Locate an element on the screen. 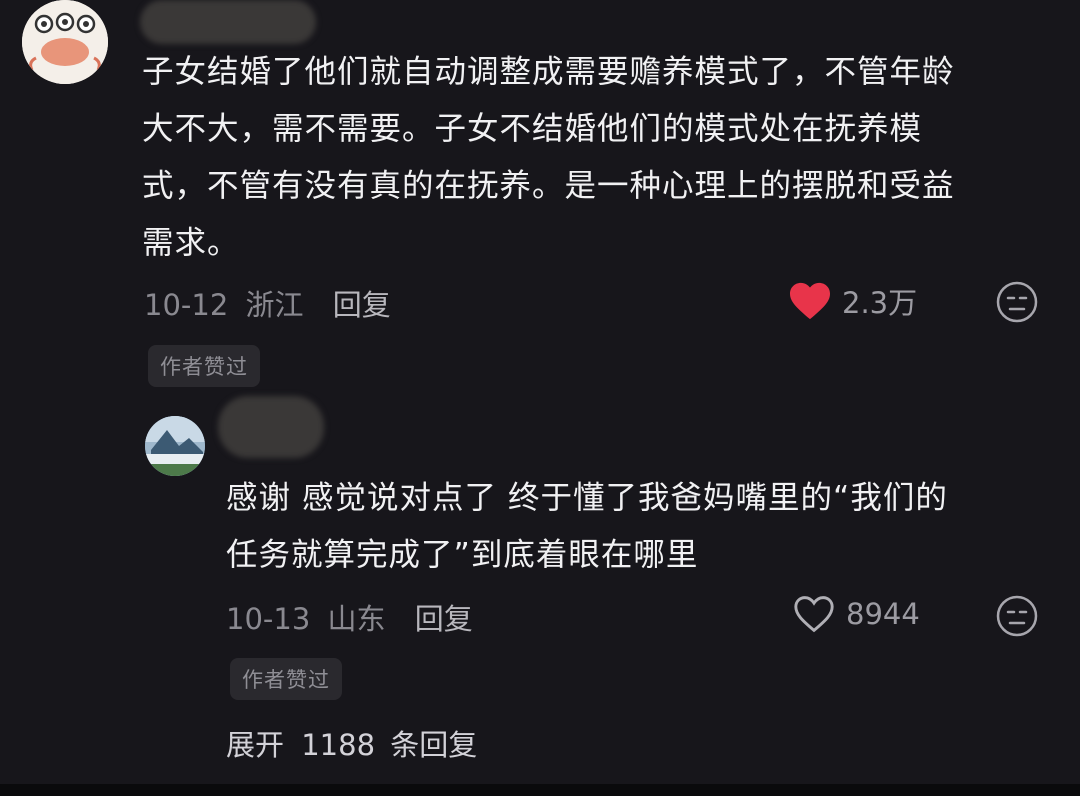  reply-reply-button: 回复 is located at coordinates (444, 619).